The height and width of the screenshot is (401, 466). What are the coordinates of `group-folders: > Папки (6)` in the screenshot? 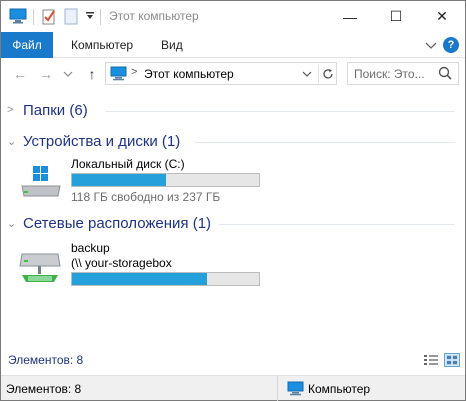 It's located at (47, 110).